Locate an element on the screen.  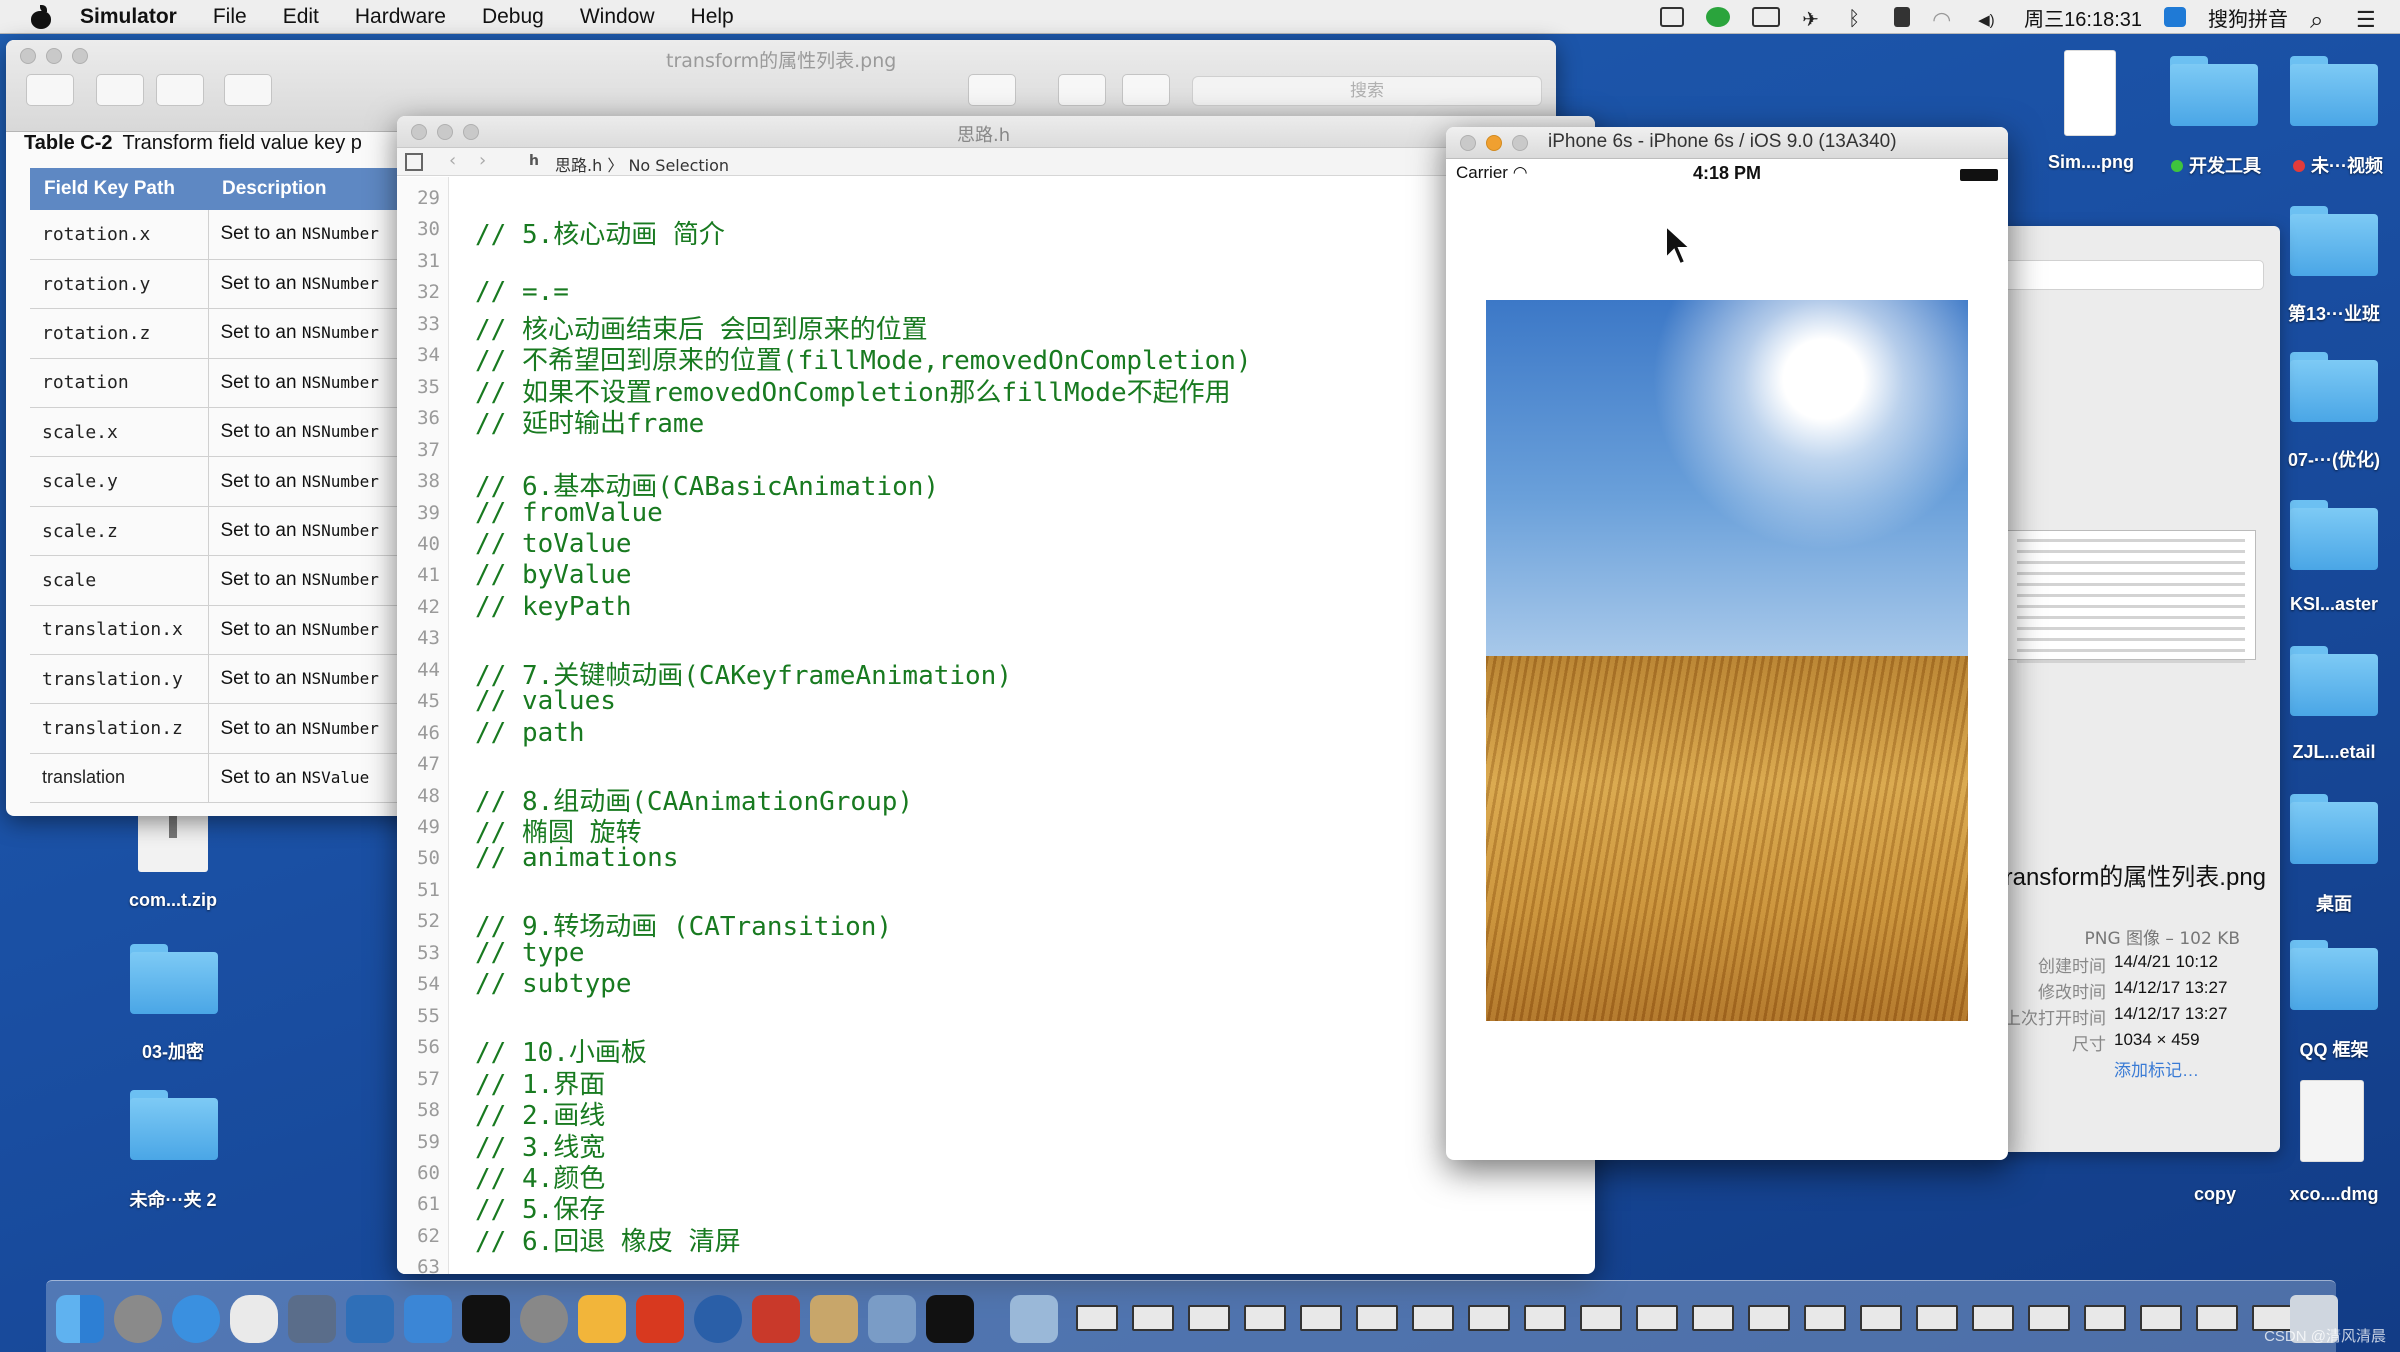
green-app-icon is located at coordinates (1718, 17).